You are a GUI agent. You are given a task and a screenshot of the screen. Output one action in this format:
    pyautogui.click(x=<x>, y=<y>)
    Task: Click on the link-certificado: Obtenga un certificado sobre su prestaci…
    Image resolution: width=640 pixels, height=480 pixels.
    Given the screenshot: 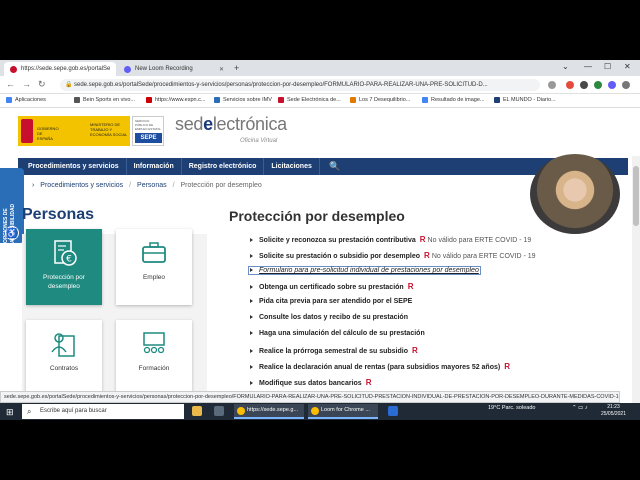 What is the action you would take?
    pyautogui.click(x=331, y=286)
    